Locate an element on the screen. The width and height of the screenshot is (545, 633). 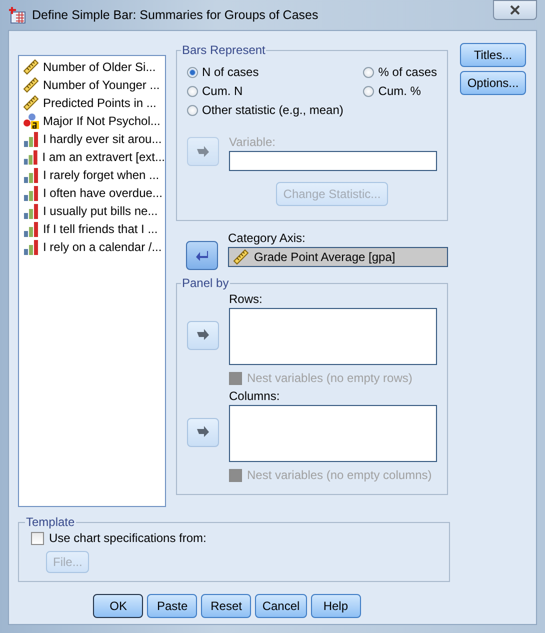
radio-label: N of cases is located at coordinates (230, 72).